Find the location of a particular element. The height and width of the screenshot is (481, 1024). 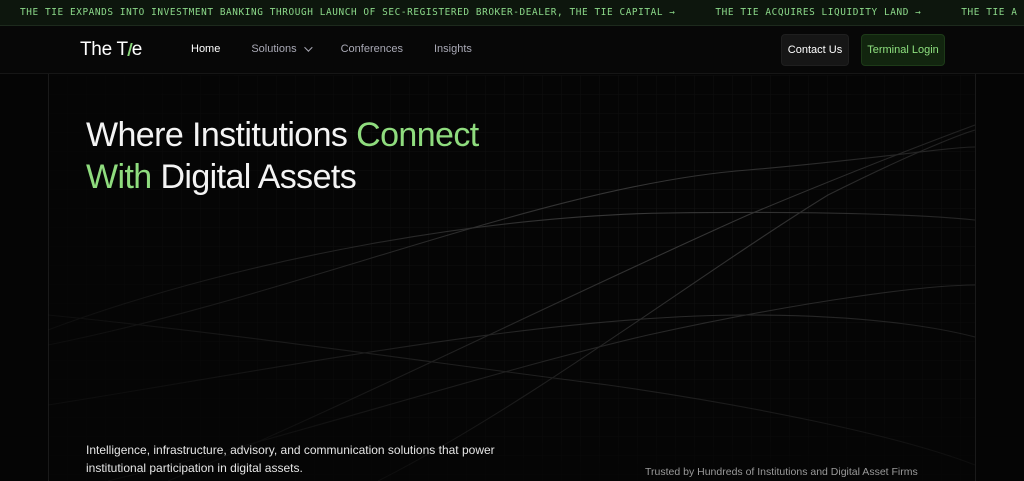

frame-line-right is located at coordinates (975, 253).